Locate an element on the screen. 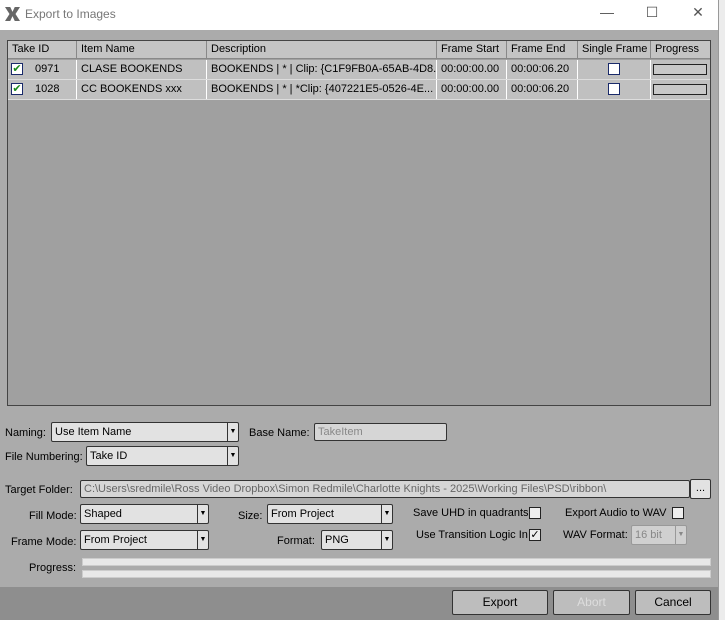  abort-button: Abort is located at coordinates (591, 602).